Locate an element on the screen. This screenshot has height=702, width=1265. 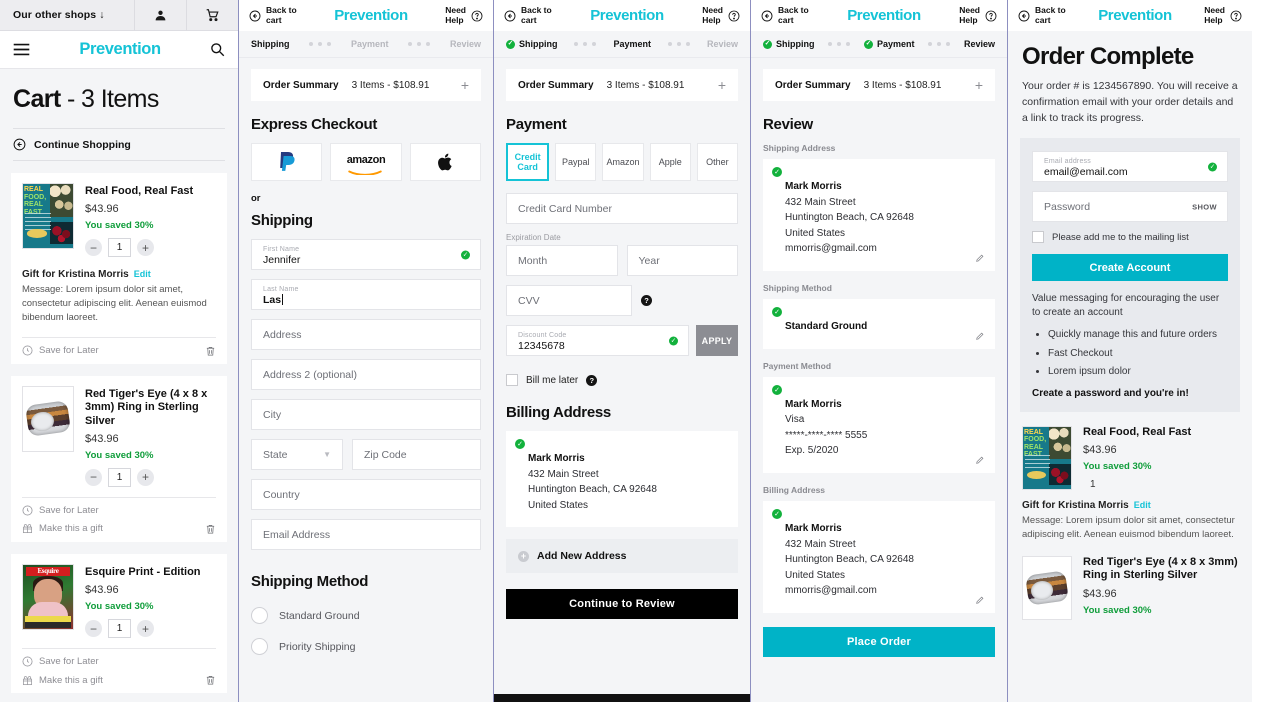
place-order-button: Place Order is located at coordinates (879, 641).